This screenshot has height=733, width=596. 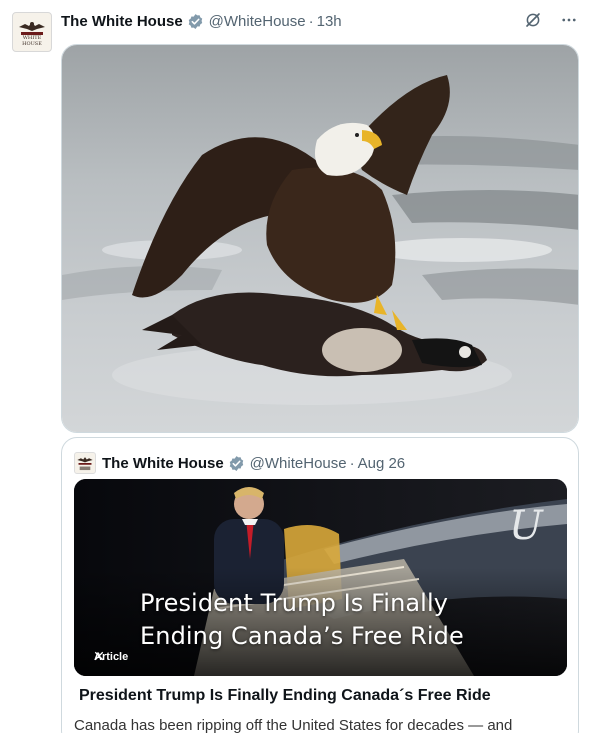 I want to click on headline-line-1: President Trump Is Finally, so click(x=294, y=603).